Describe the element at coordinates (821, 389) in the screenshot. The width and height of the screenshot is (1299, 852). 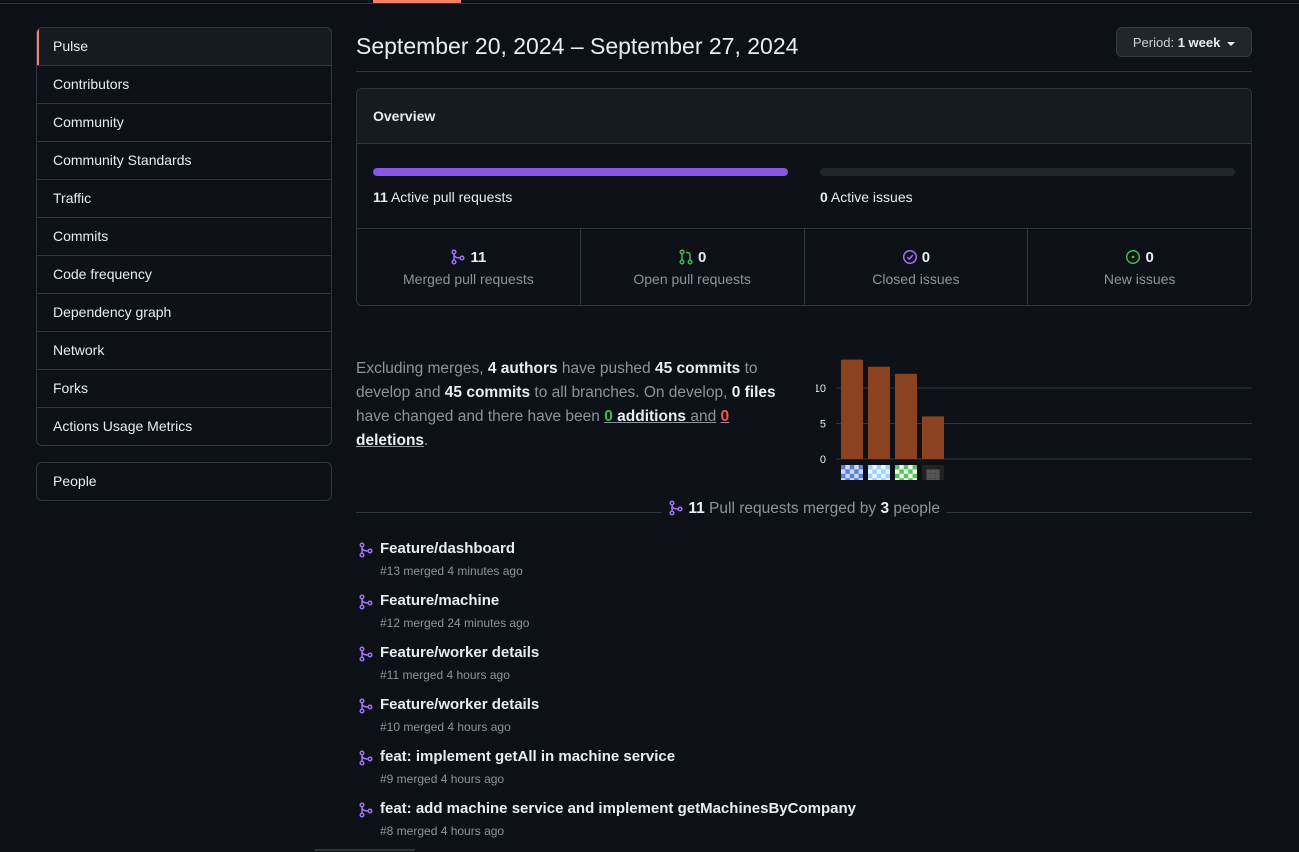
I see `y-tick-label: 10` at that location.